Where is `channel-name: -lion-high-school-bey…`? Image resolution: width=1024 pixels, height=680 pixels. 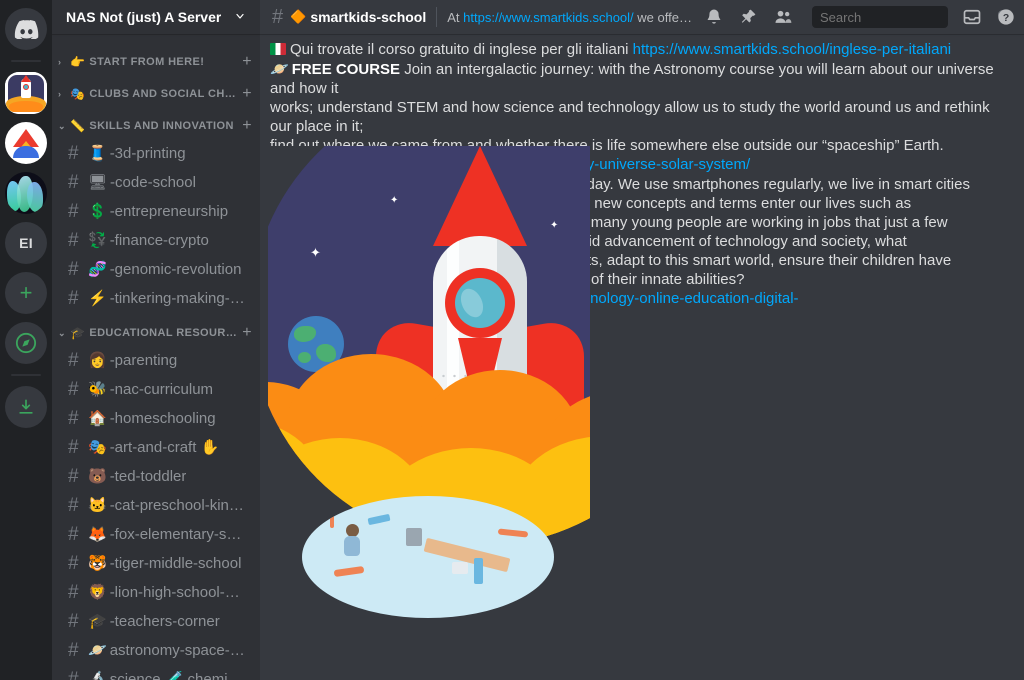
channel-name: -lion-high-school-bey… is located at coordinates (177, 592).